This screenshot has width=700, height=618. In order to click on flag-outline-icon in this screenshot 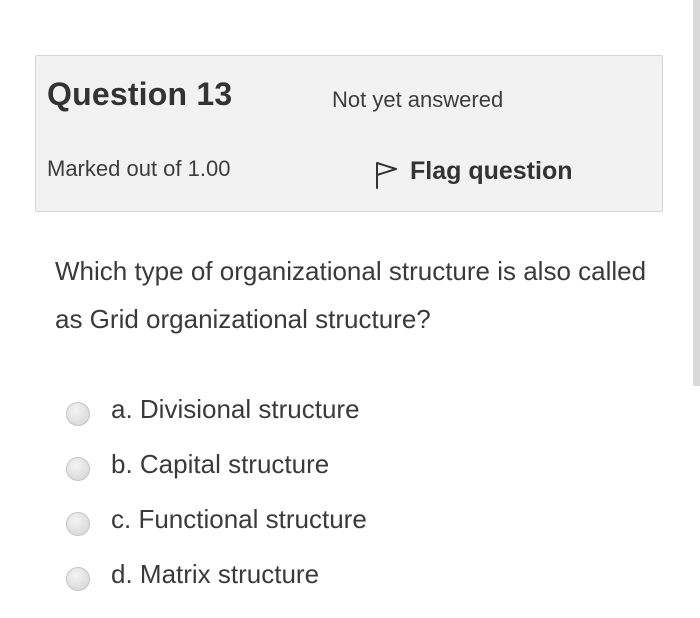, I will do `click(386, 175)`.